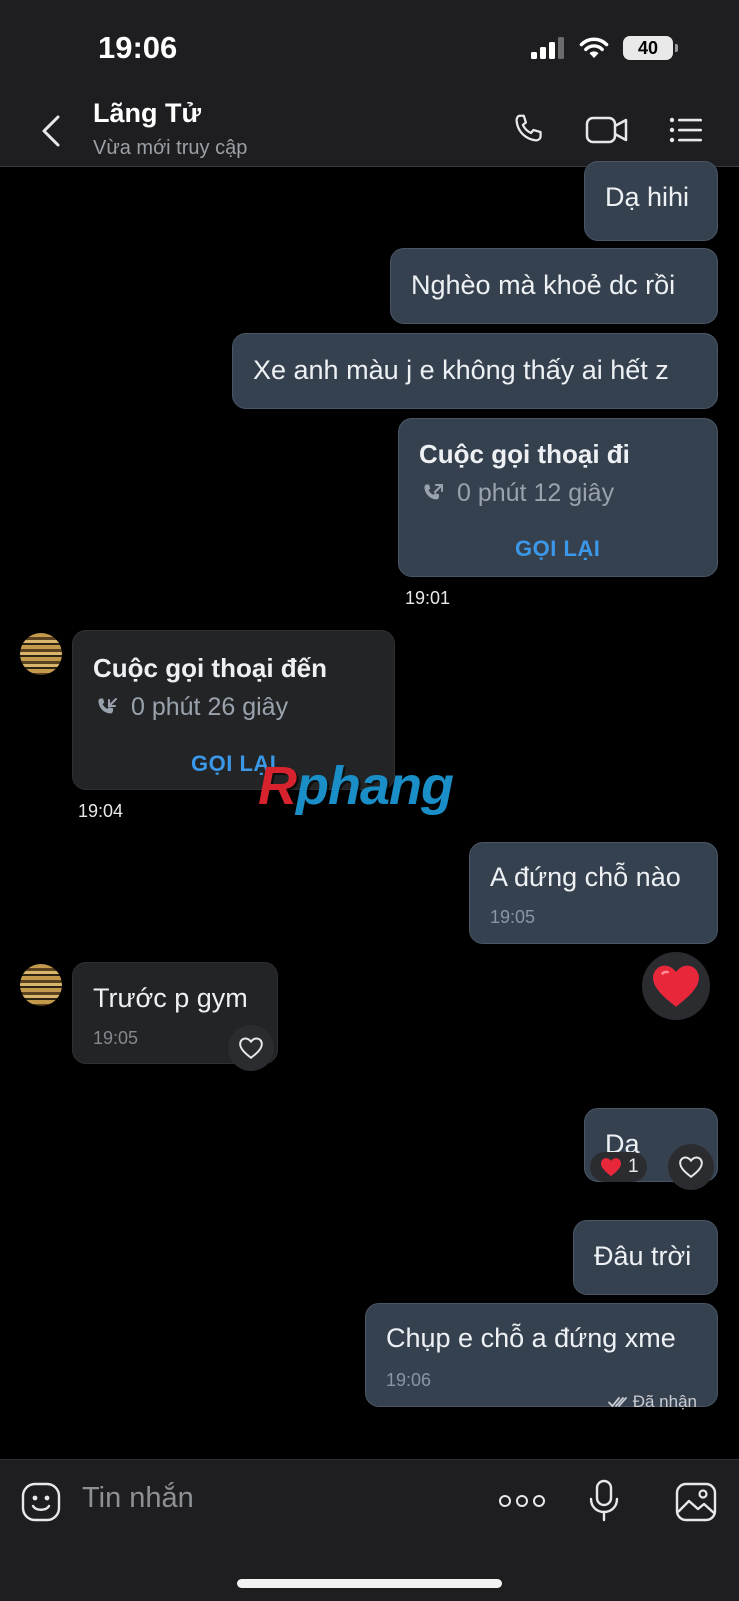 This screenshot has width=739, height=1601. I want to click on more-options-button, so click(522, 1503).